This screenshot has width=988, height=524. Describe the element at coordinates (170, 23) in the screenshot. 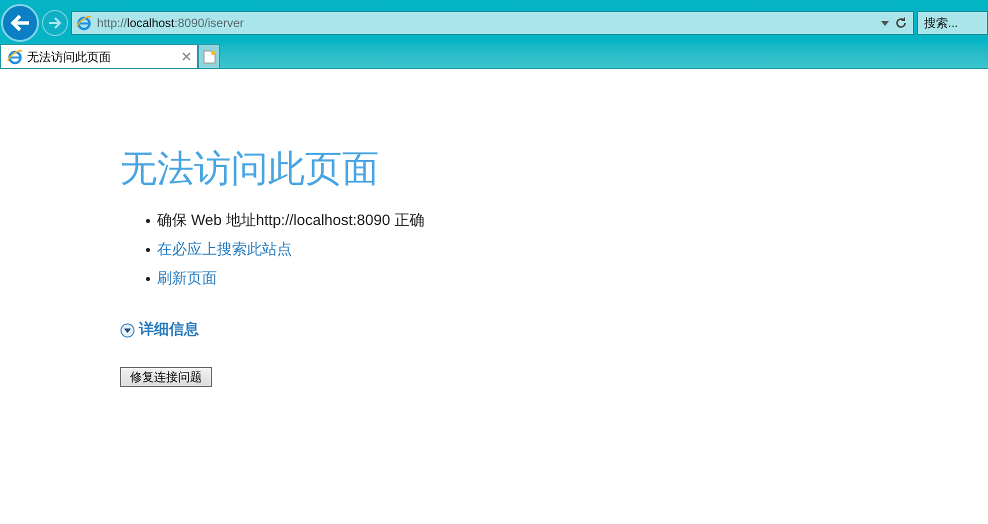

I see `url-text: http://localhost:8090/iserver` at that location.